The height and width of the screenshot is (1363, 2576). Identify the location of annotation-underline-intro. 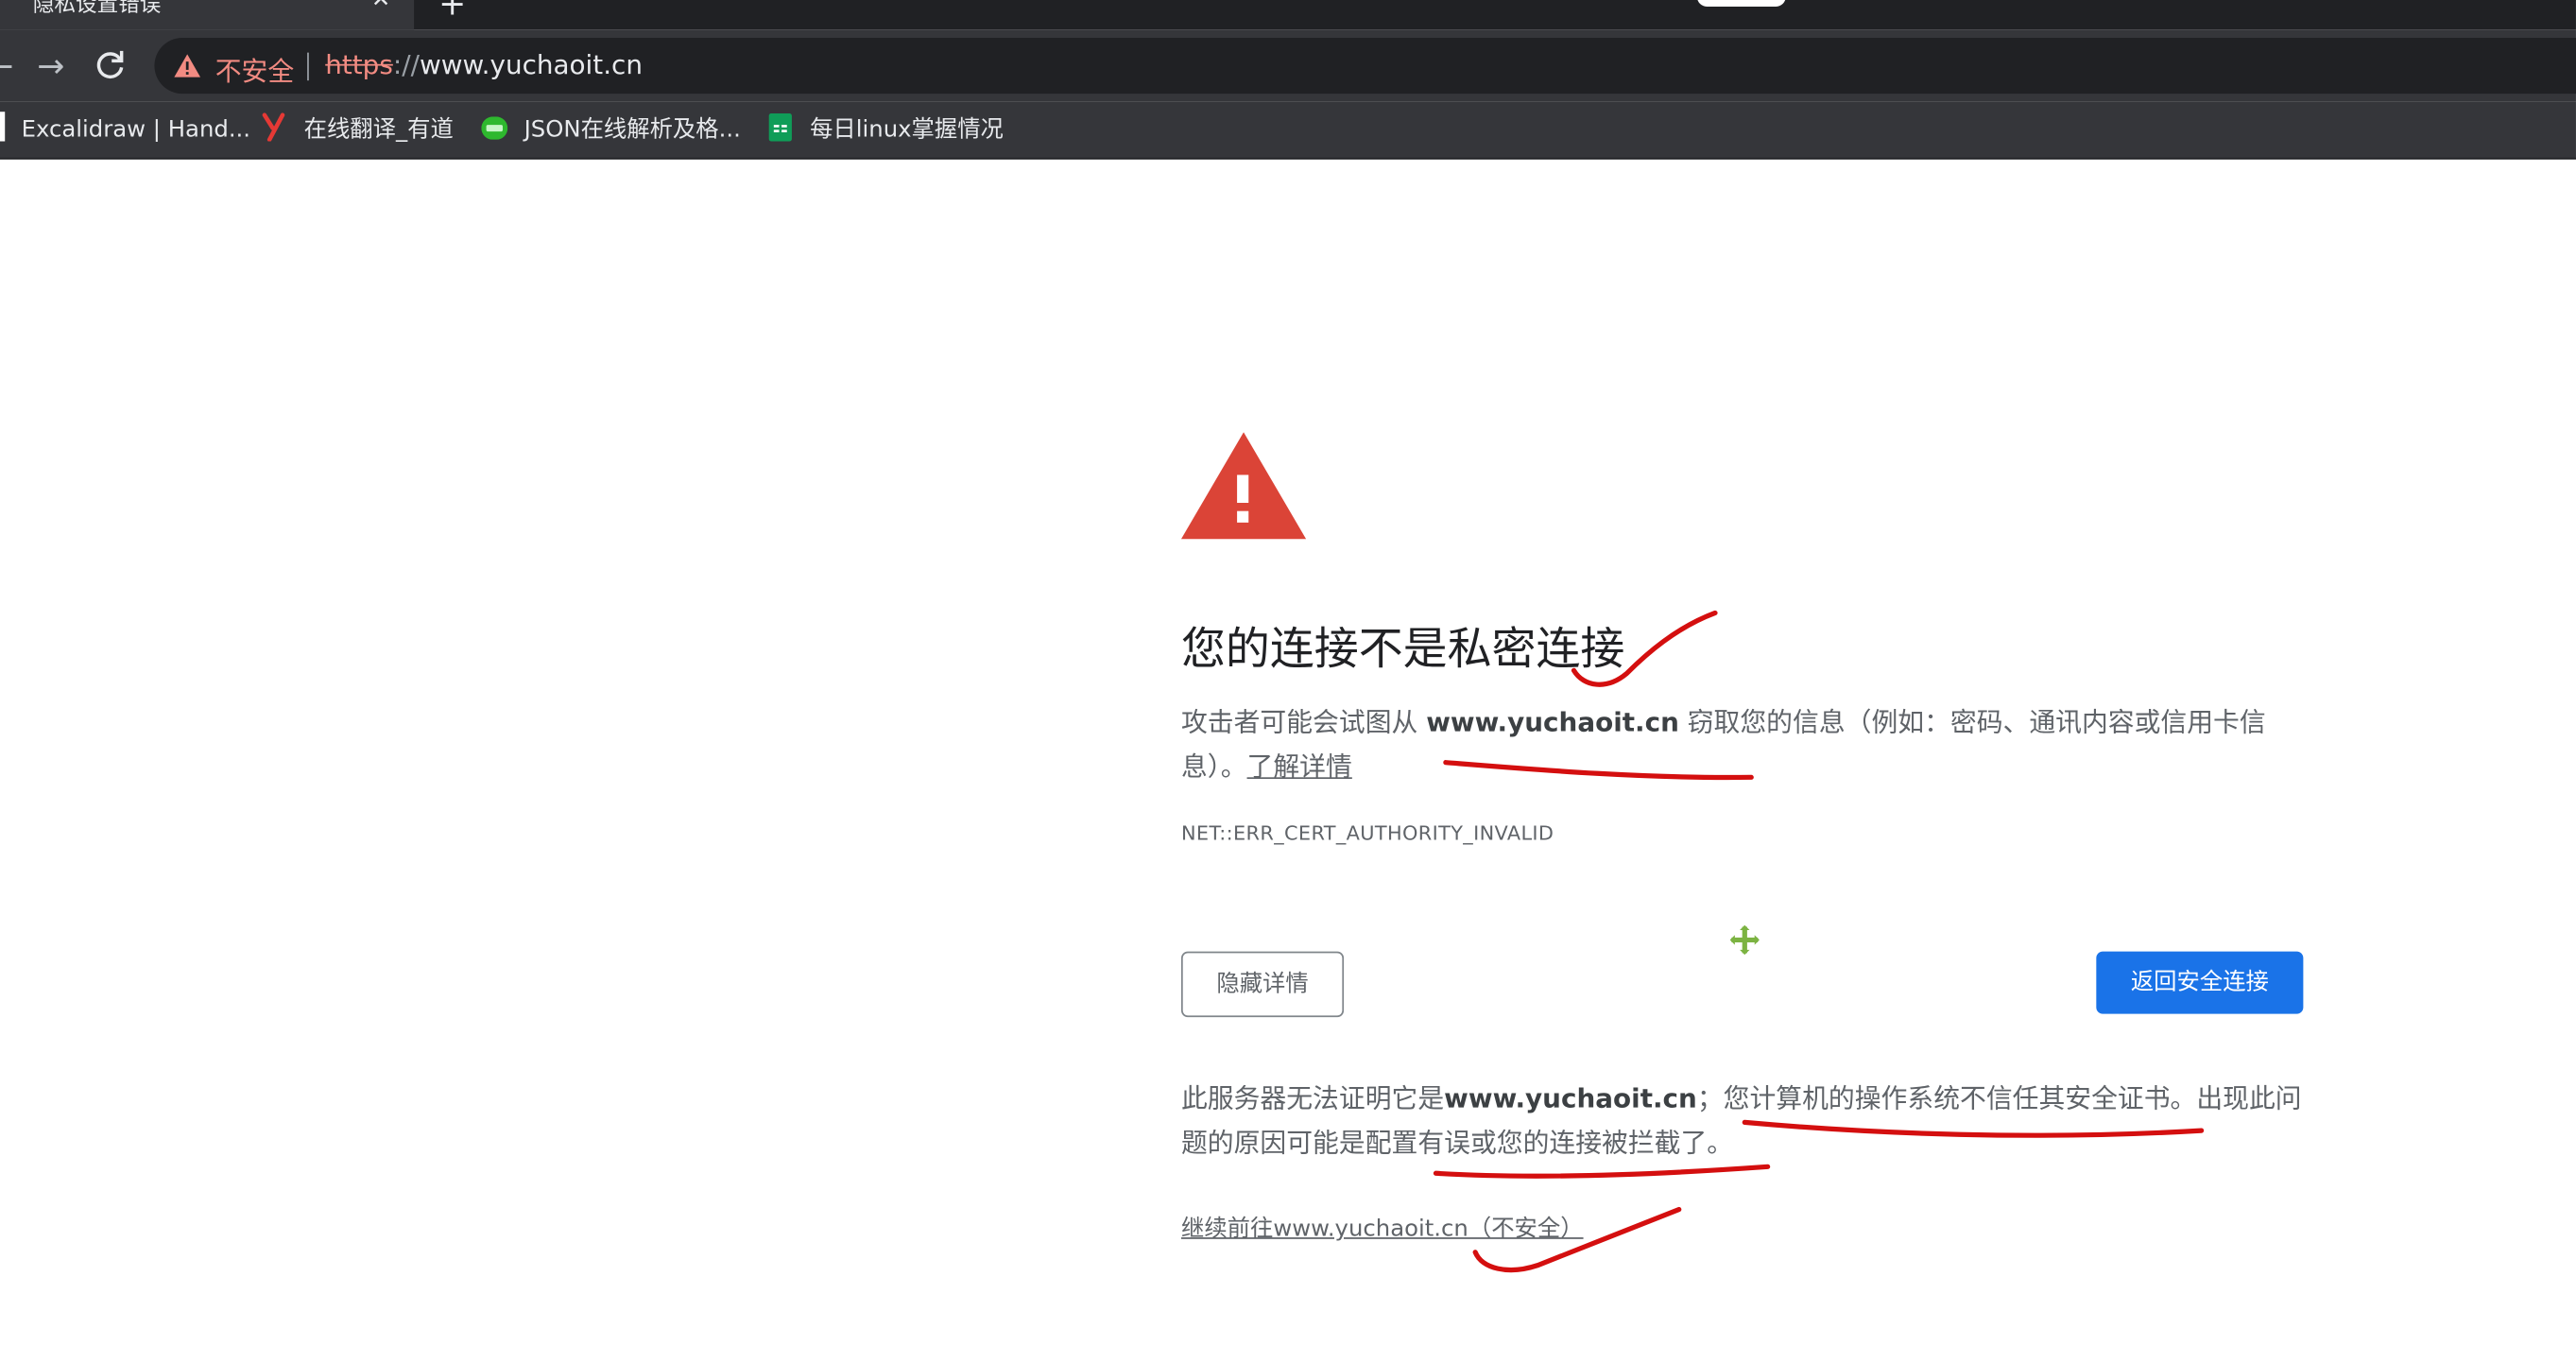
(1598, 771).